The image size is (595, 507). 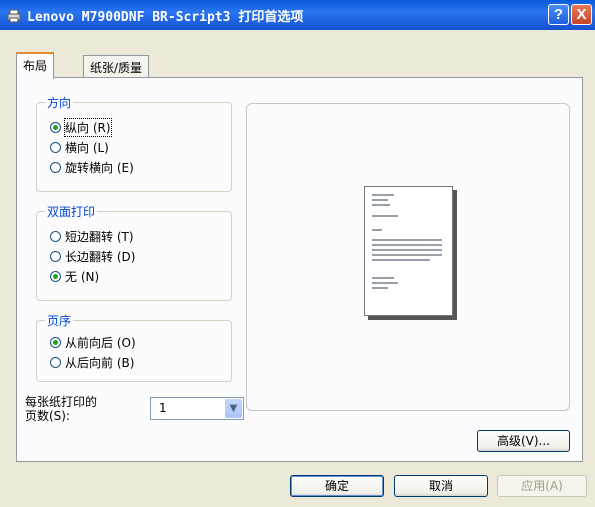 What do you see at coordinates (100, 343) in the screenshot?
I see `page-order-front-to-back-label: 从前向后 (O)` at bounding box center [100, 343].